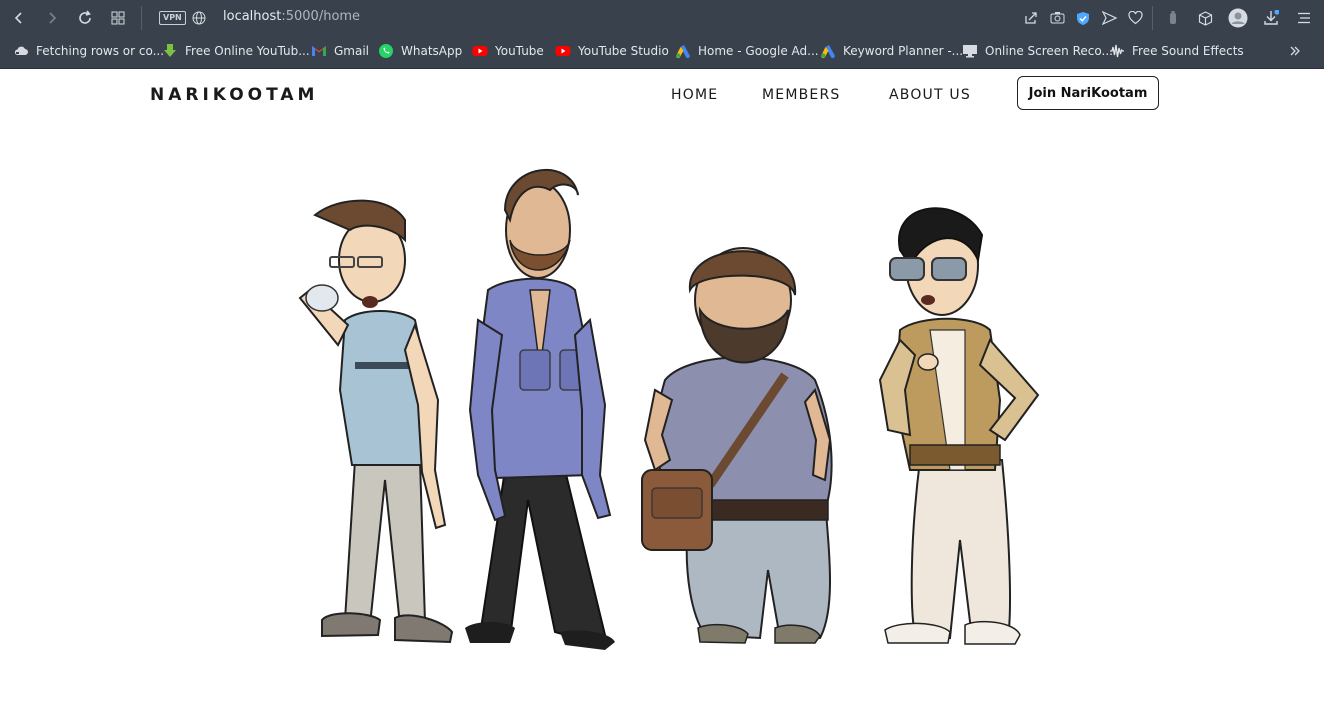  Describe the element at coordinates (1238, 18) in the screenshot. I see `profile-avatar-icon` at that location.